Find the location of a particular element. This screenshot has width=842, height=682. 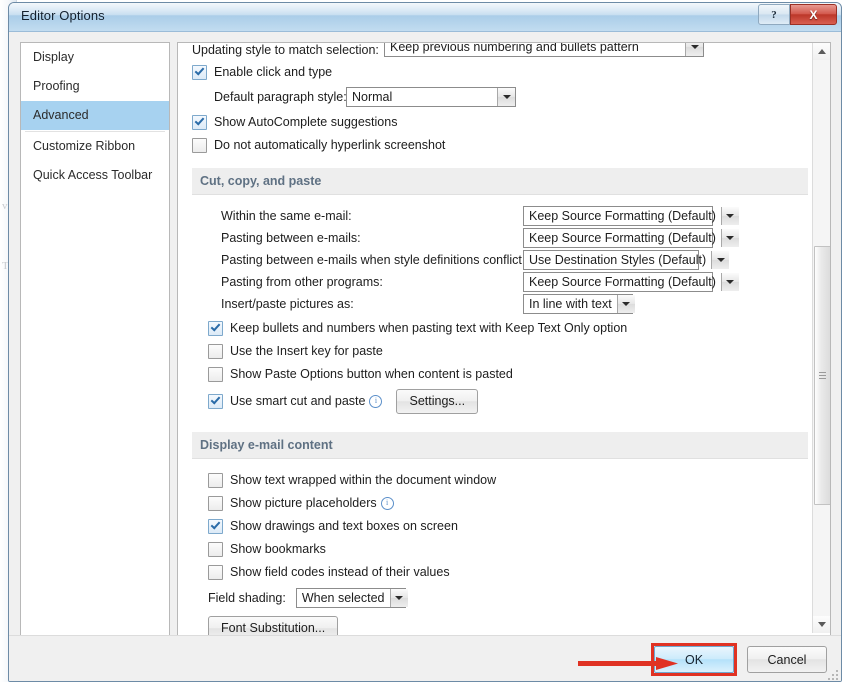

sidebar-item-proofing: Proofing is located at coordinates (95, 86).